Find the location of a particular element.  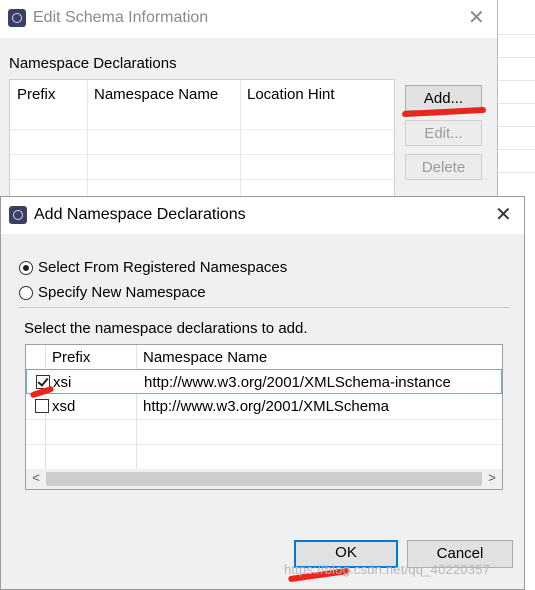

edit-schema-title: Edit Schema Information is located at coordinates (121, 17).